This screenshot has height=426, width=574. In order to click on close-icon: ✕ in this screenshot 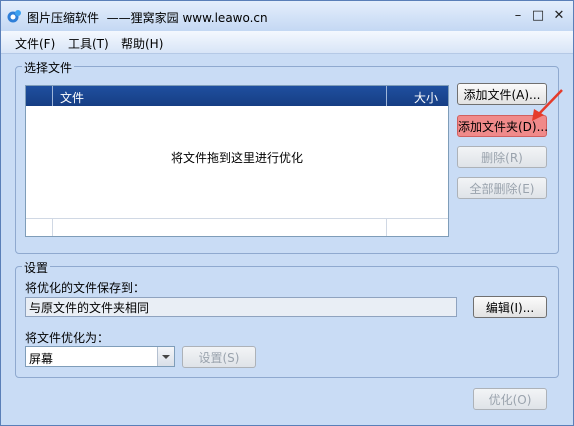, I will do `click(559, 16)`.